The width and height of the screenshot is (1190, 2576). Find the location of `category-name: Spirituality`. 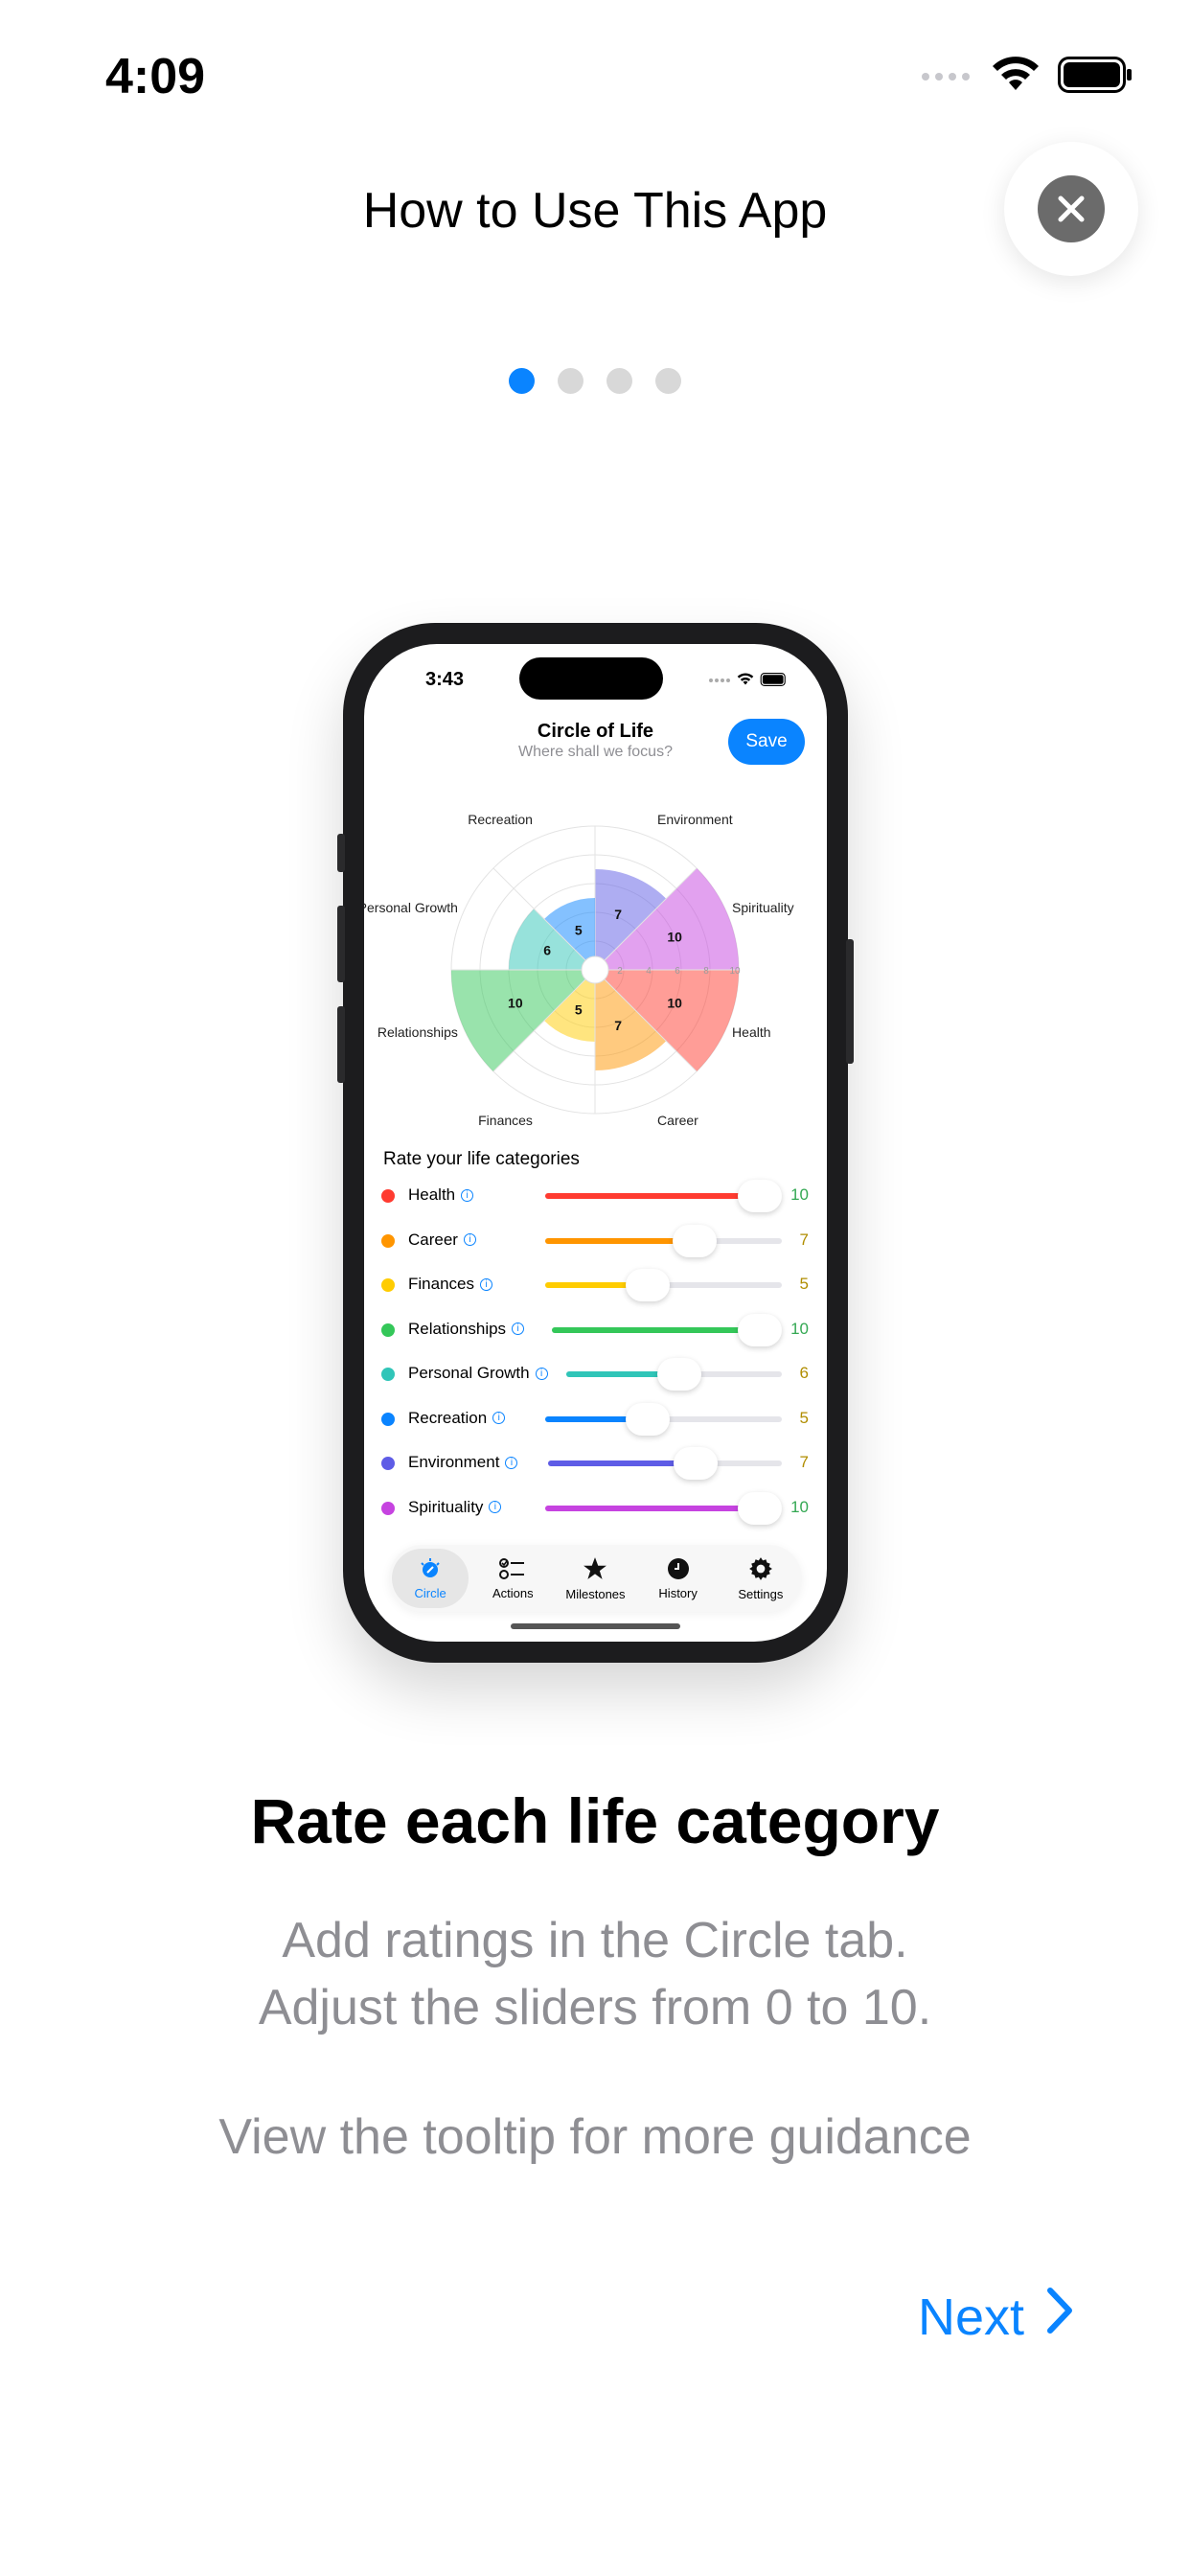

category-name: Spirituality is located at coordinates (446, 1506).